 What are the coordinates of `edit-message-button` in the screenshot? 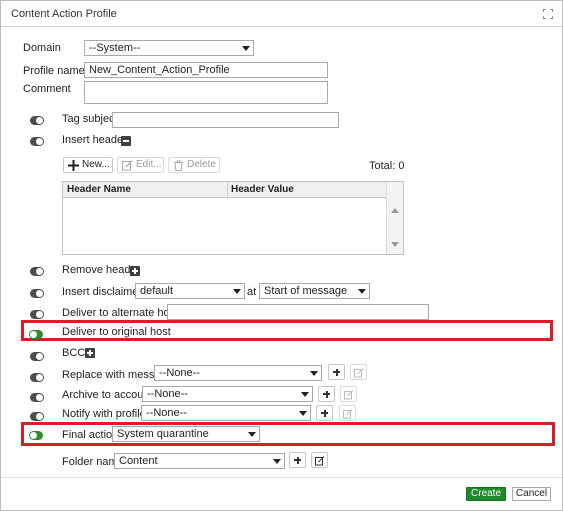 It's located at (358, 372).